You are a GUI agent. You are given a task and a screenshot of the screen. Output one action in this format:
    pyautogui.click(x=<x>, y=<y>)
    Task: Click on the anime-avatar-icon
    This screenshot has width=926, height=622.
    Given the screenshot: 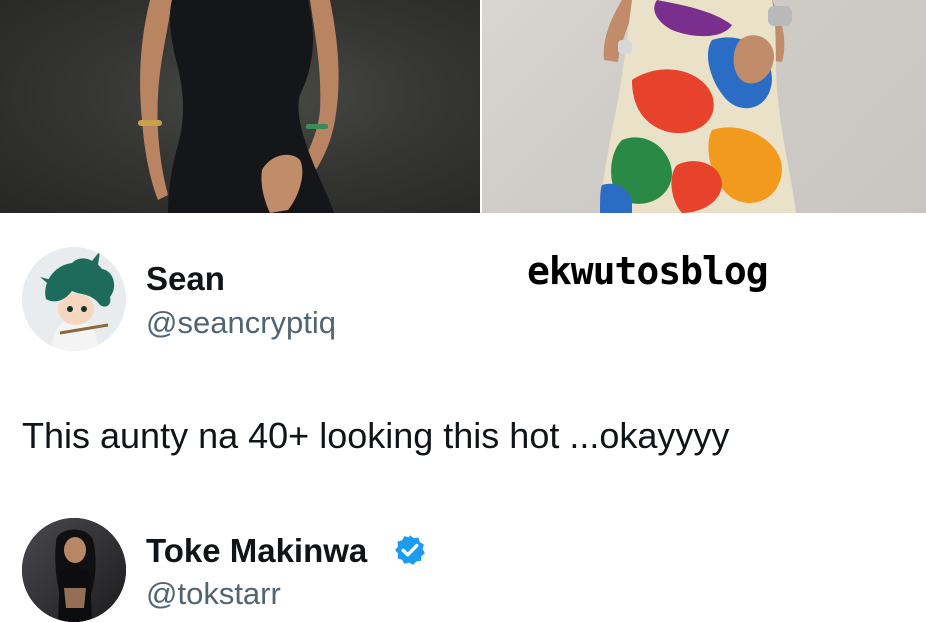 What is the action you would take?
    pyautogui.click(x=74, y=299)
    